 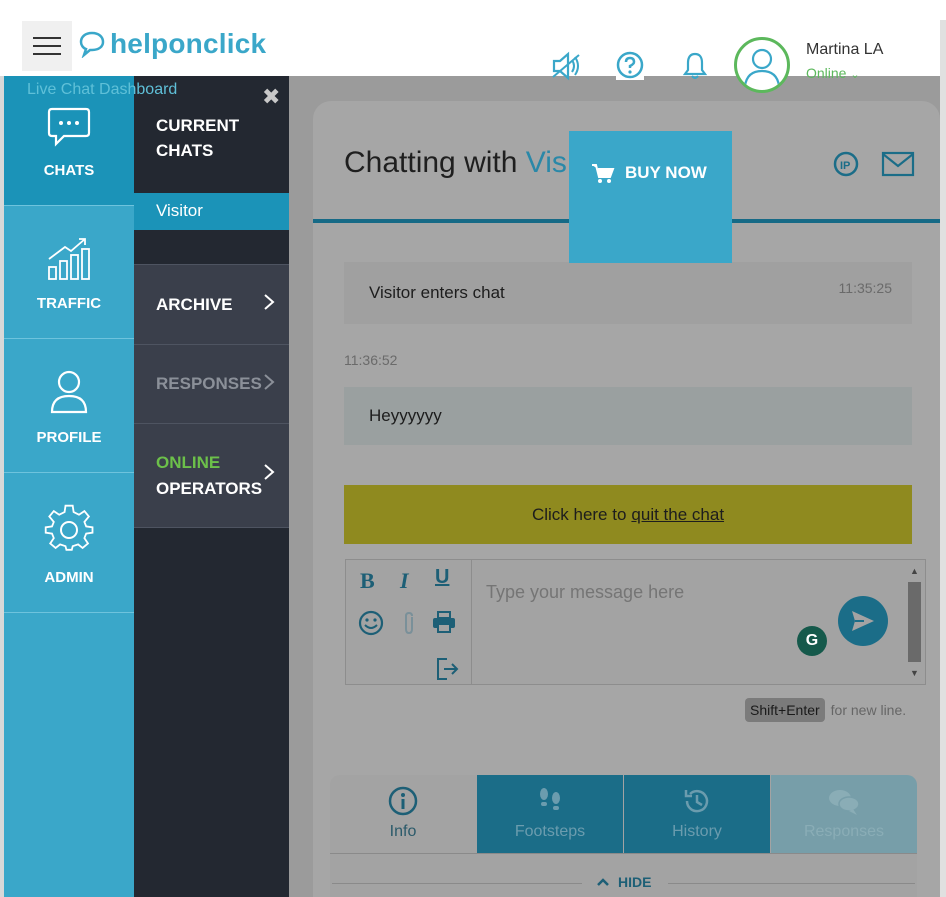 What do you see at coordinates (211, 475) in the screenshot?
I see `nav-online-operators: ONLINE OPERATORS` at bounding box center [211, 475].